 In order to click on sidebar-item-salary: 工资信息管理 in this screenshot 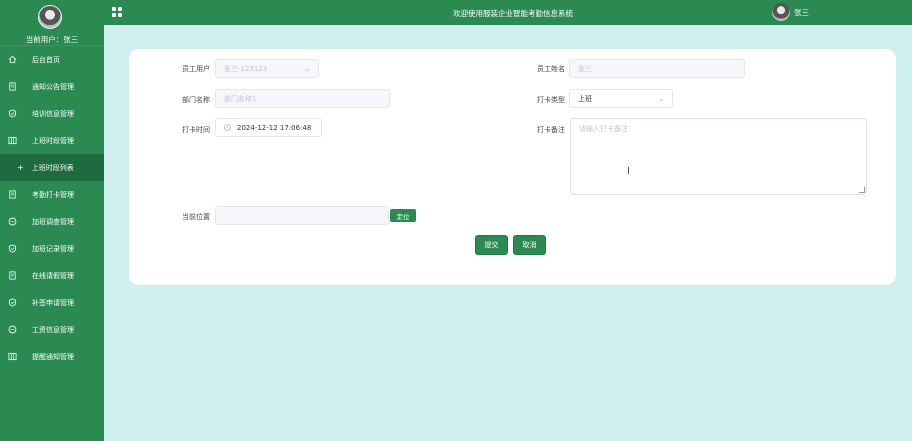, I will do `click(52, 329)`.